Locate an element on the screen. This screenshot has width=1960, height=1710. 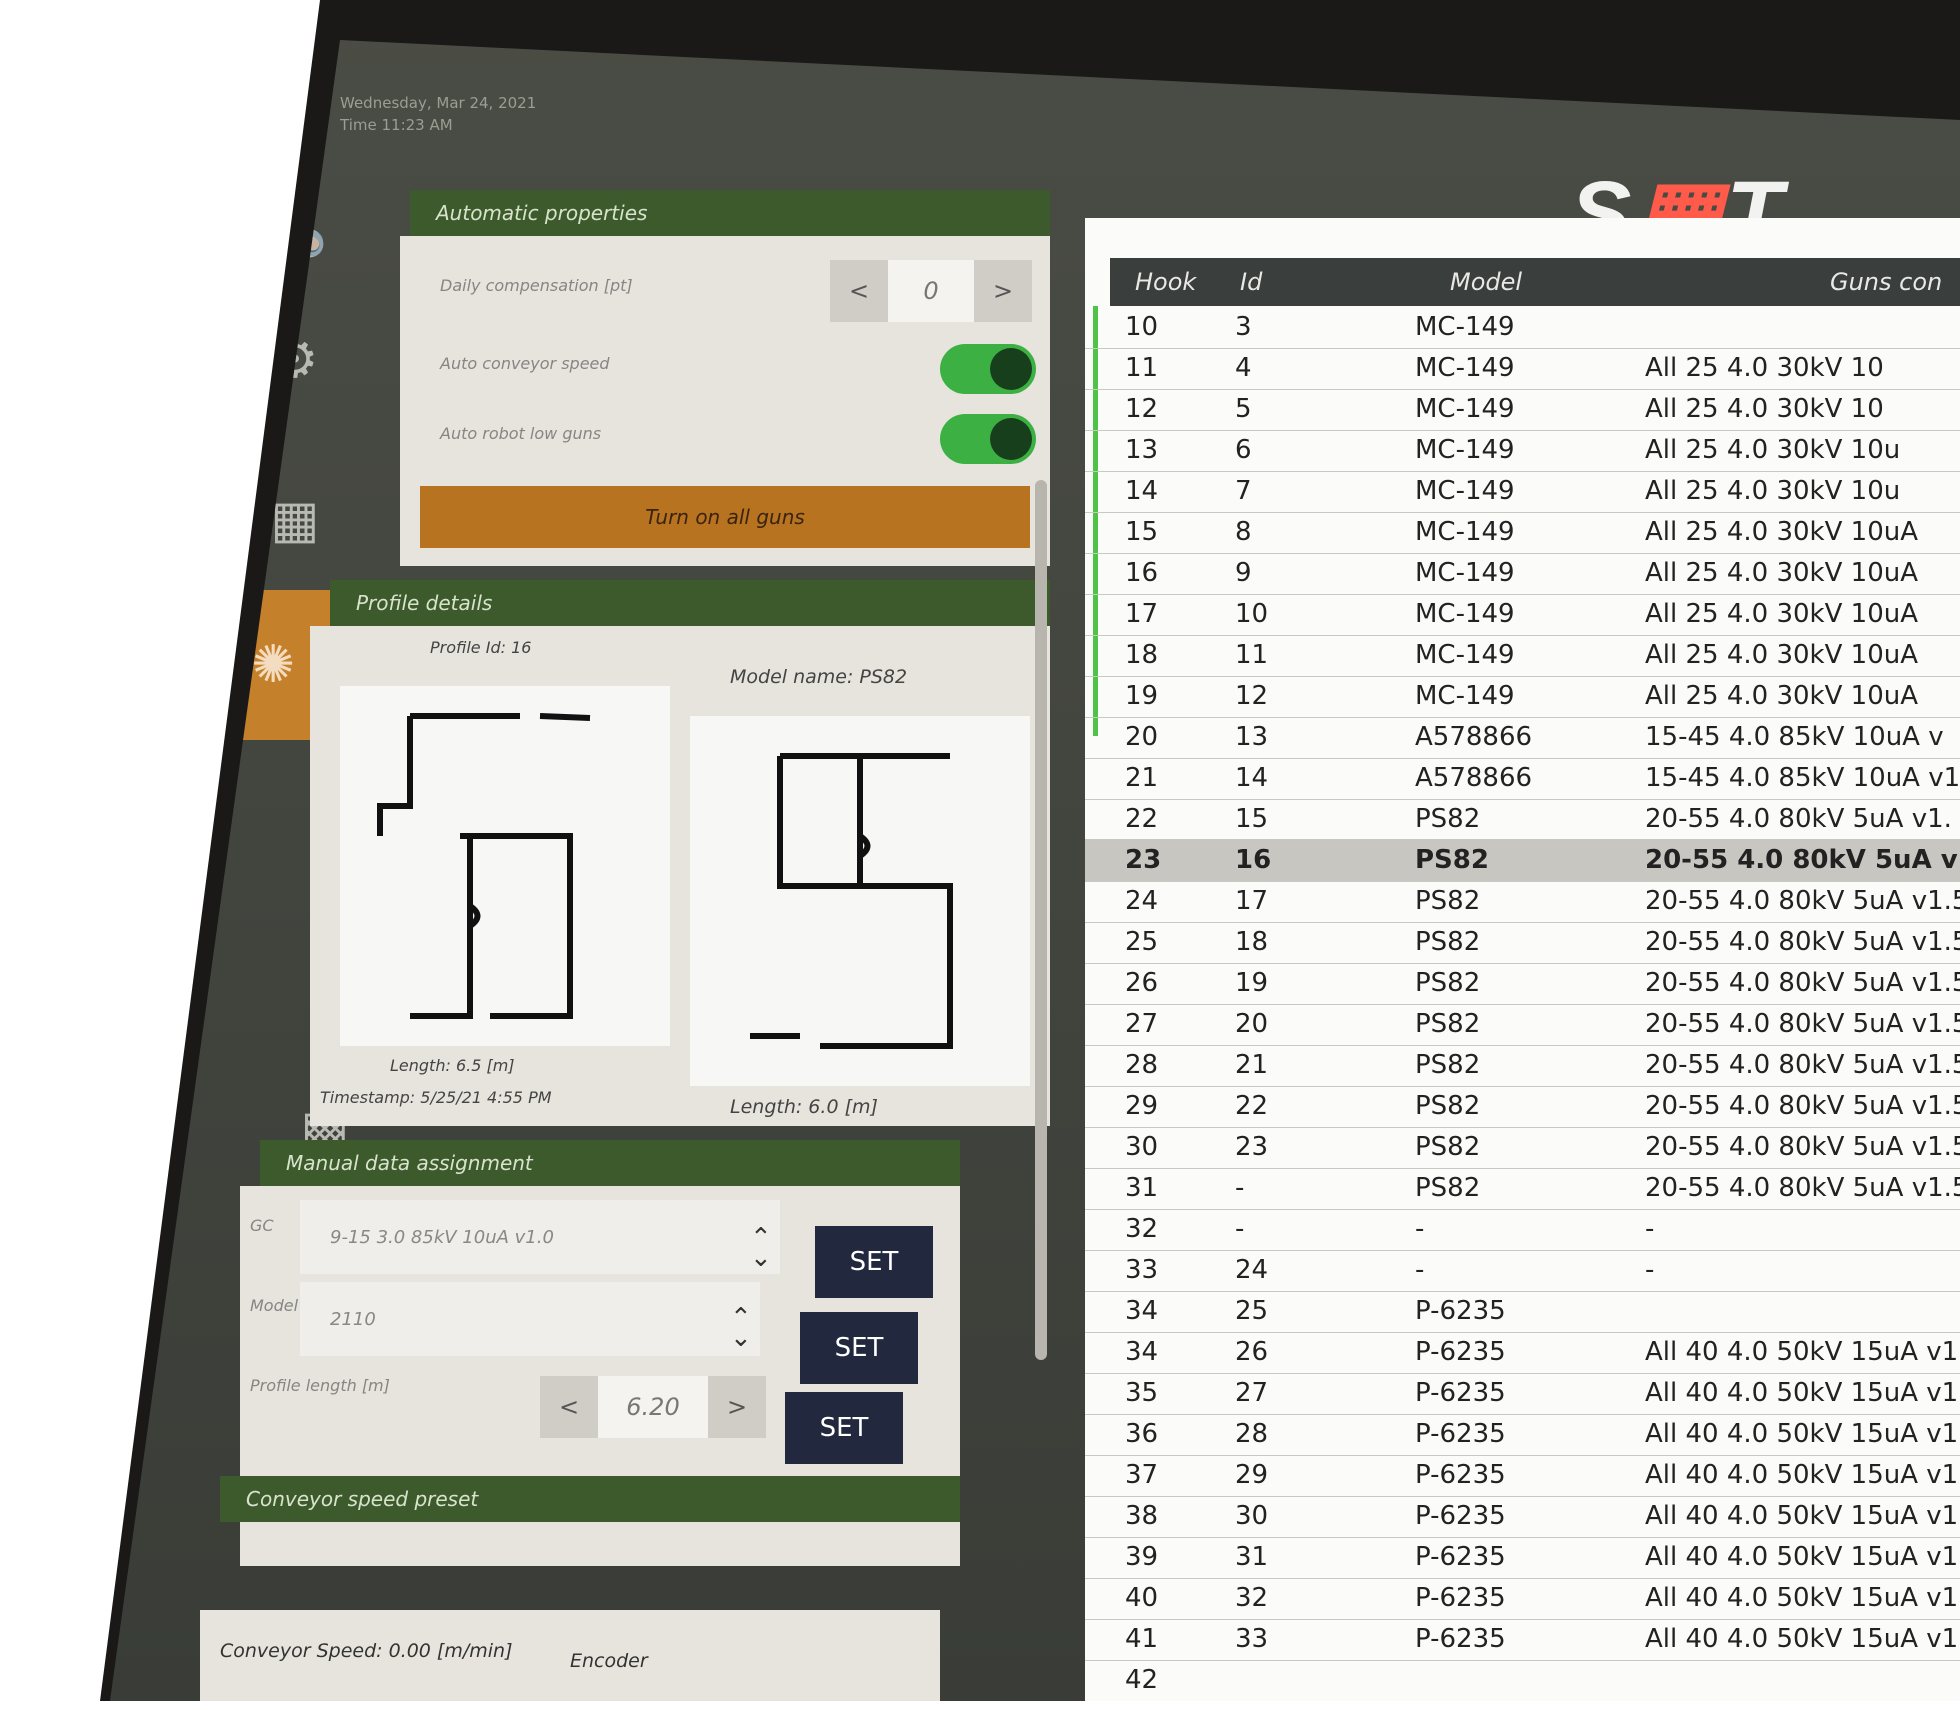
cell-id: 8 is located at coordinates (1243, 532).